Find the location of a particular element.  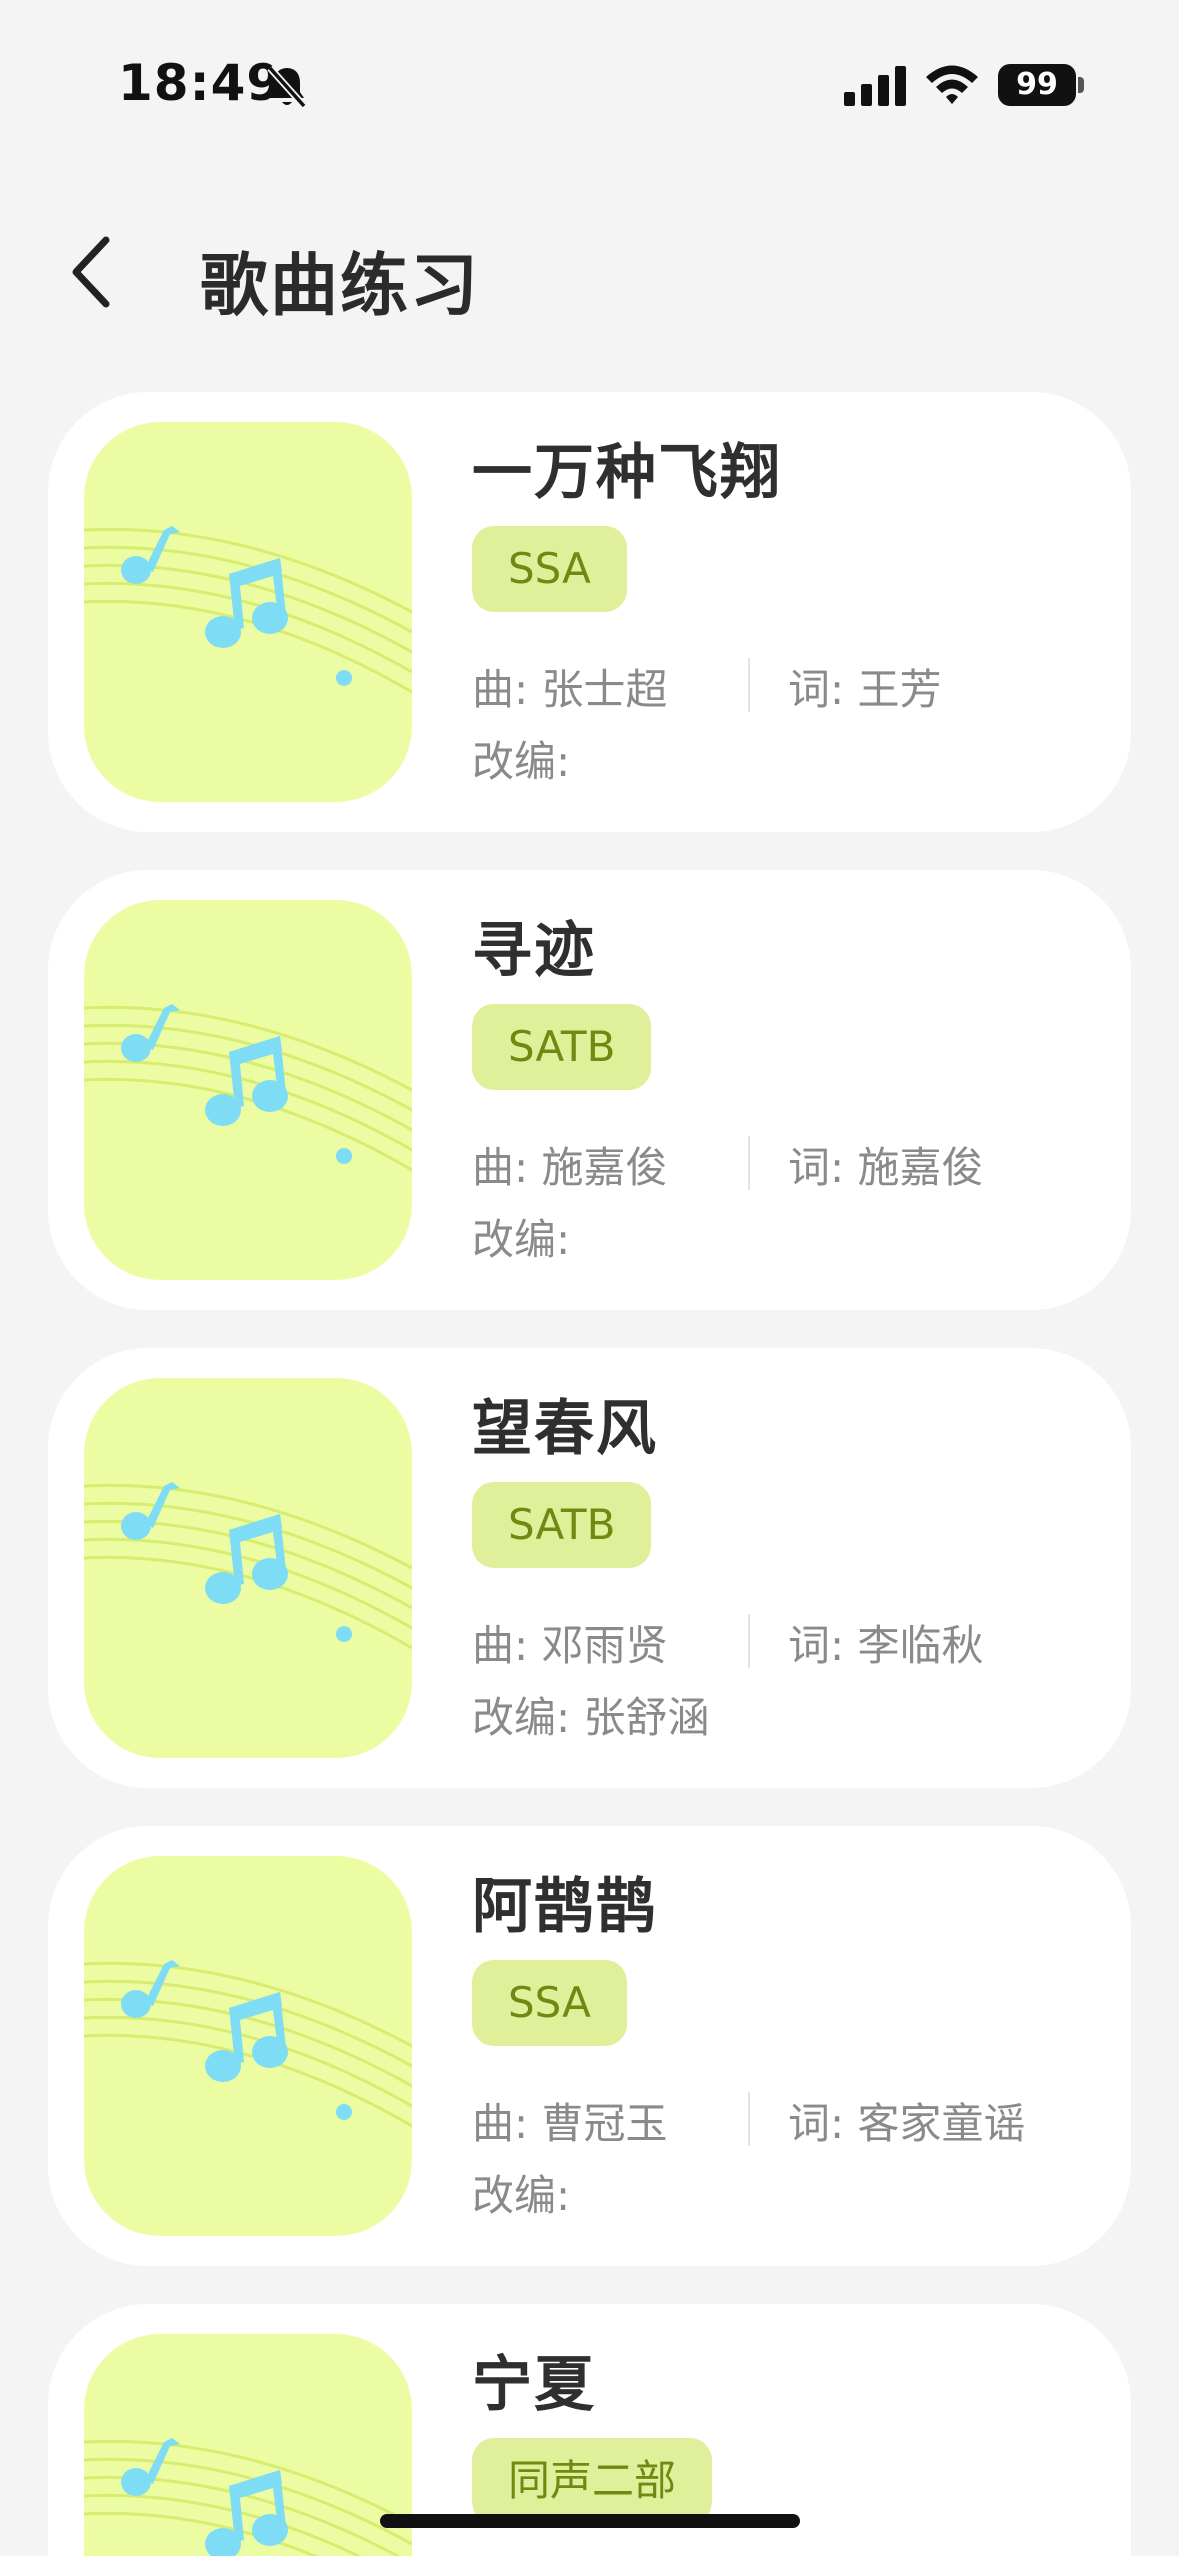

battery-icon: 99 is located at coordinates (1037, 85).